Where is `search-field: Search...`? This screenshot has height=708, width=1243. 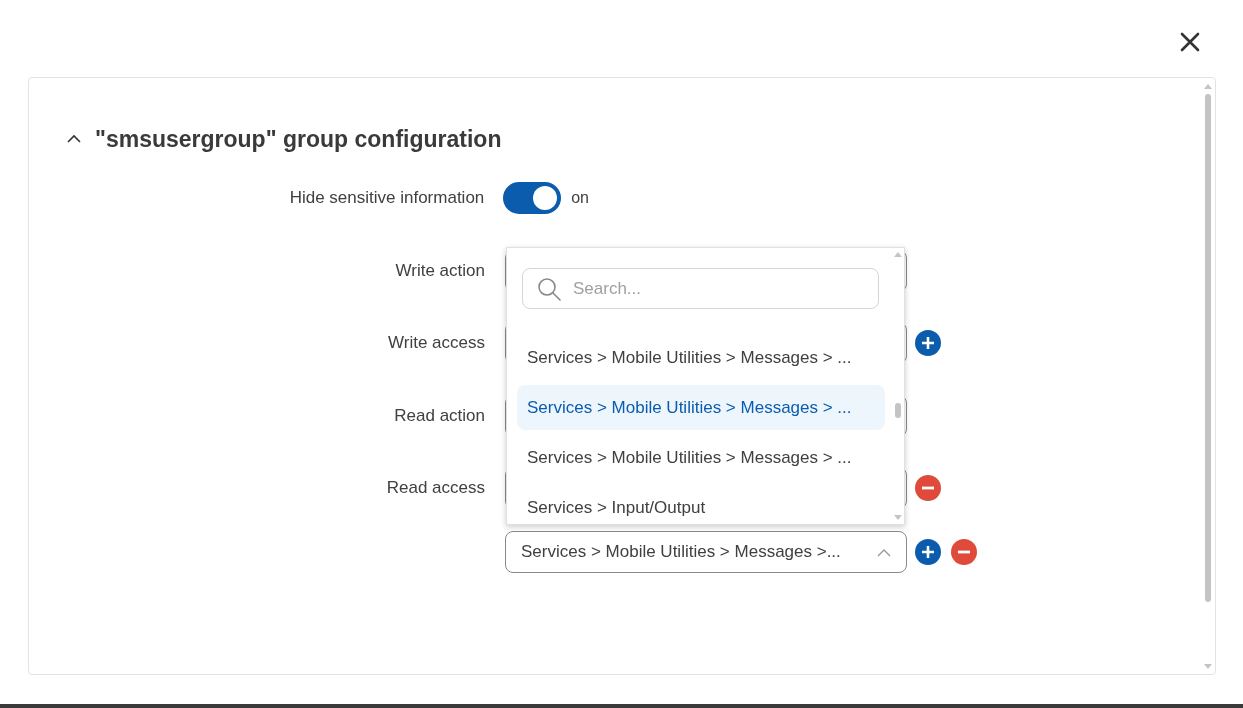
search-field: Search... is located at coordinates (700, 288).